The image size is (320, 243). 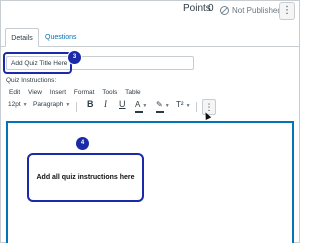 What do you see at coordinates (31, 80) in the screenshot?
I see `instructions-label: Quiz Instructions:` at bounding box center [31, 80].